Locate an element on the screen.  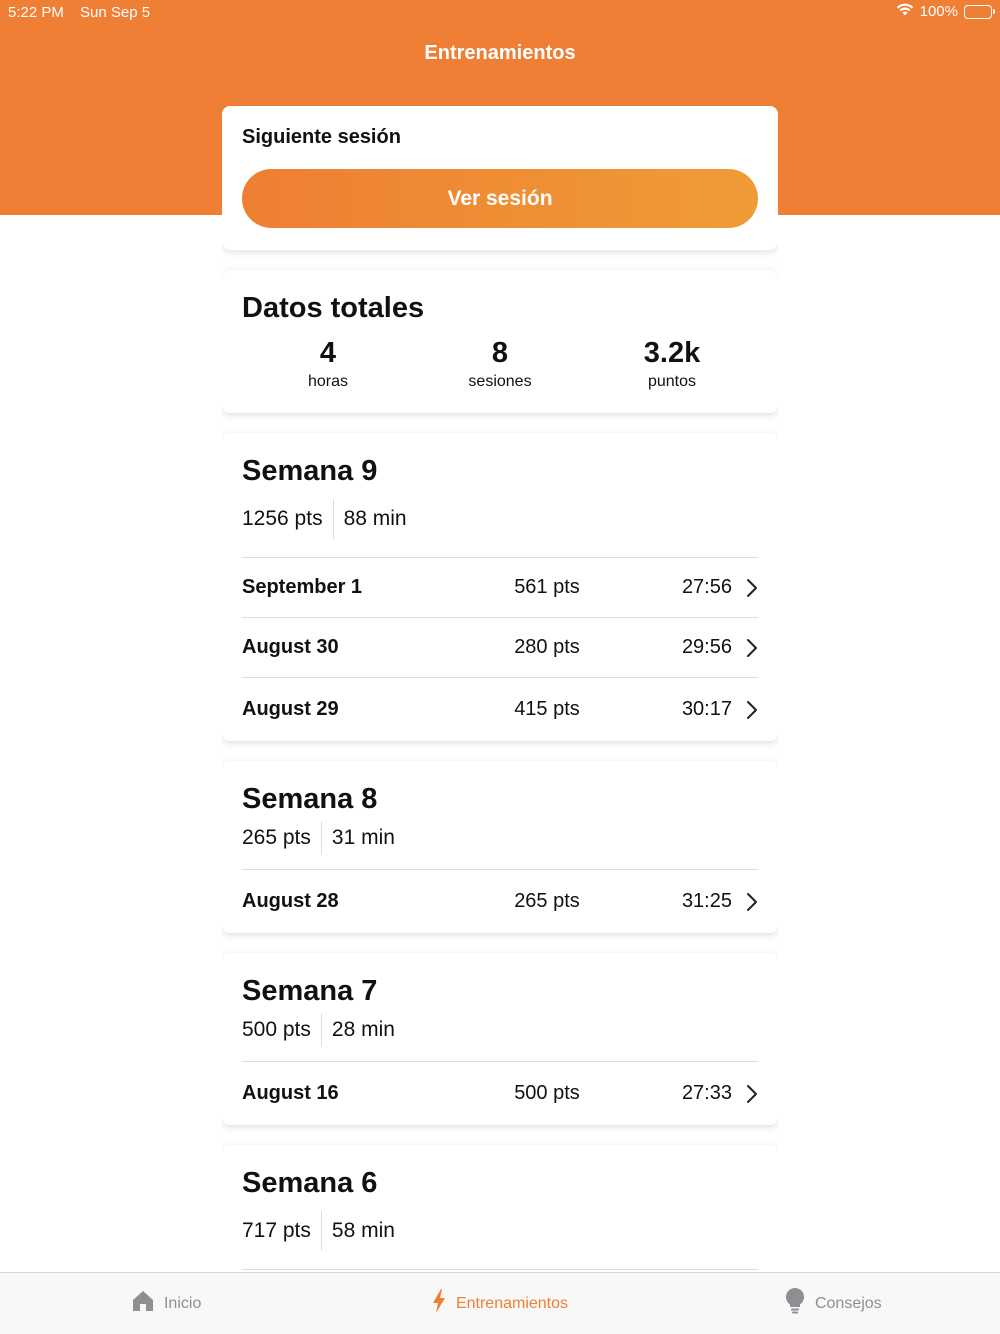
week-points: 717 pts is located at coordinates (276, 1230).